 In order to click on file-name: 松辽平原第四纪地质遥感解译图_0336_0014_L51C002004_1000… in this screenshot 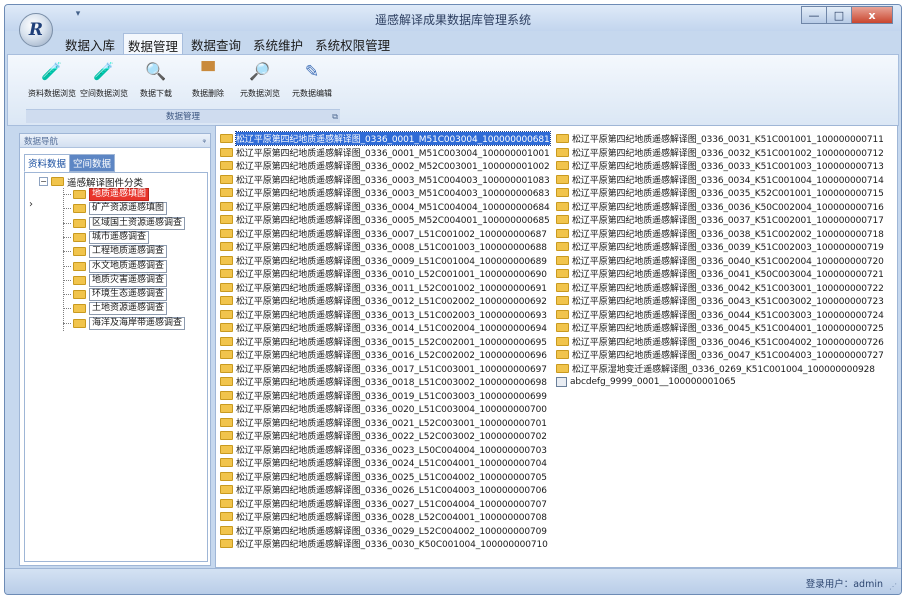, I will do `click(391, 329)`.